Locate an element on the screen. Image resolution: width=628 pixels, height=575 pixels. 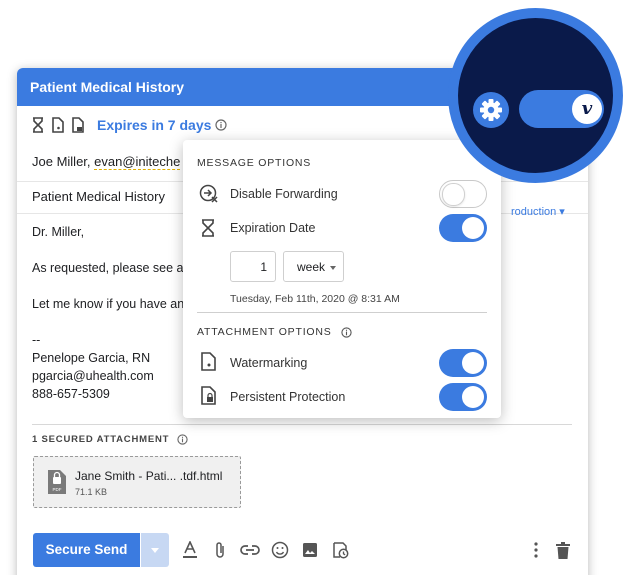
security-status-row: Expires in 7 days is located at coordinates (129, 125).